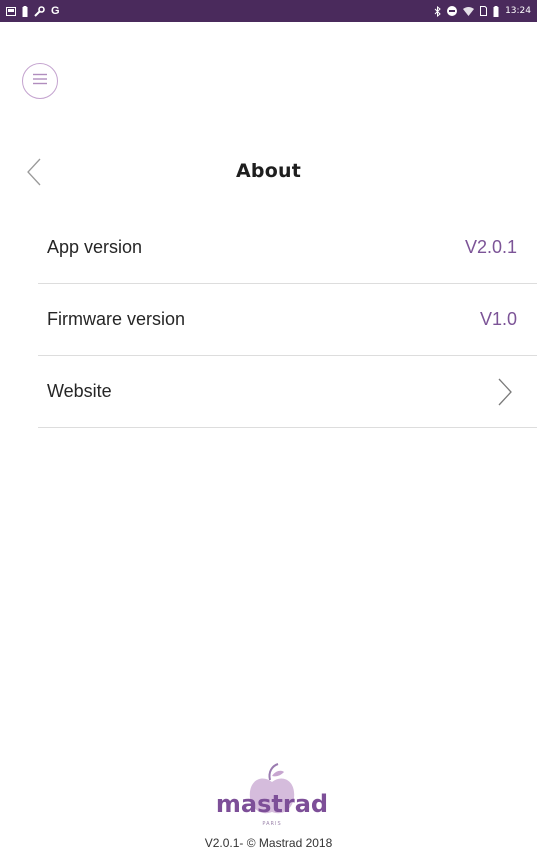 The height and width of the screenshot is (865, 537). I want to click on firmware-version-row: Firmware version V1.0, so click(287, 320).